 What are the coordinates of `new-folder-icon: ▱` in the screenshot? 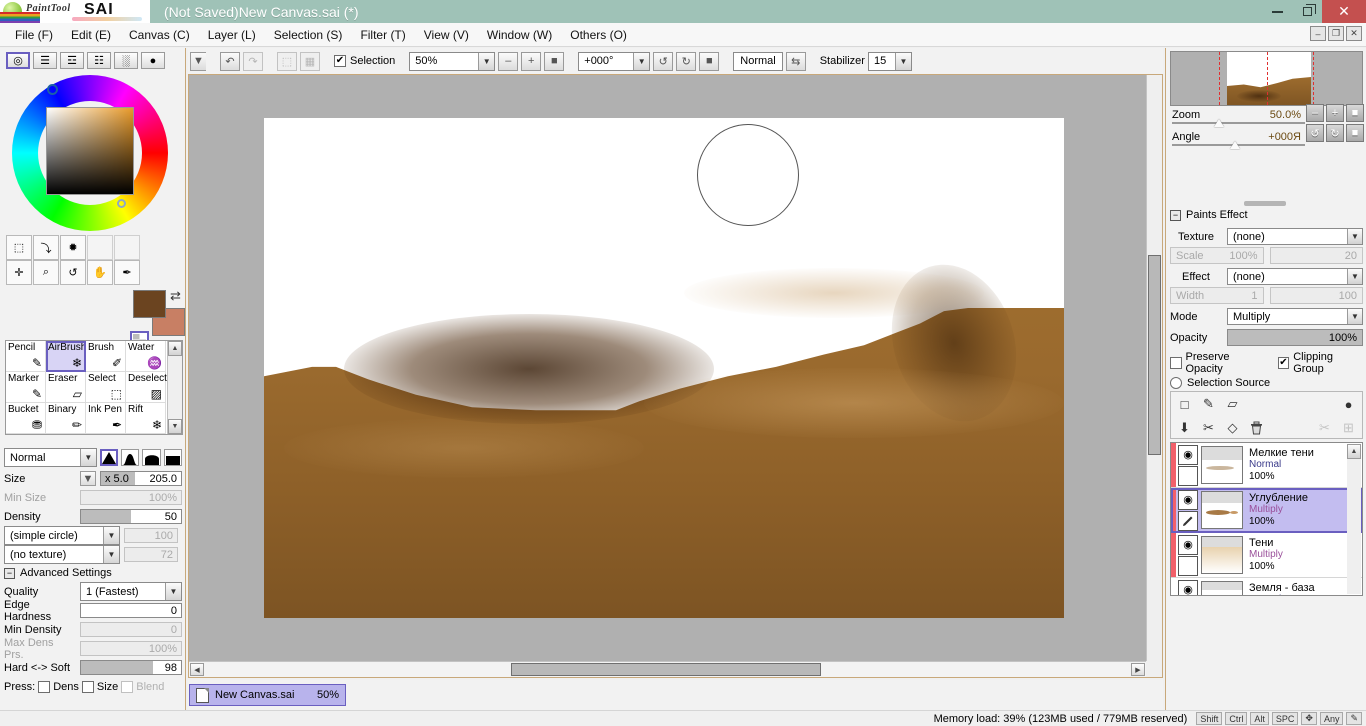 It's located at (1232, 404).